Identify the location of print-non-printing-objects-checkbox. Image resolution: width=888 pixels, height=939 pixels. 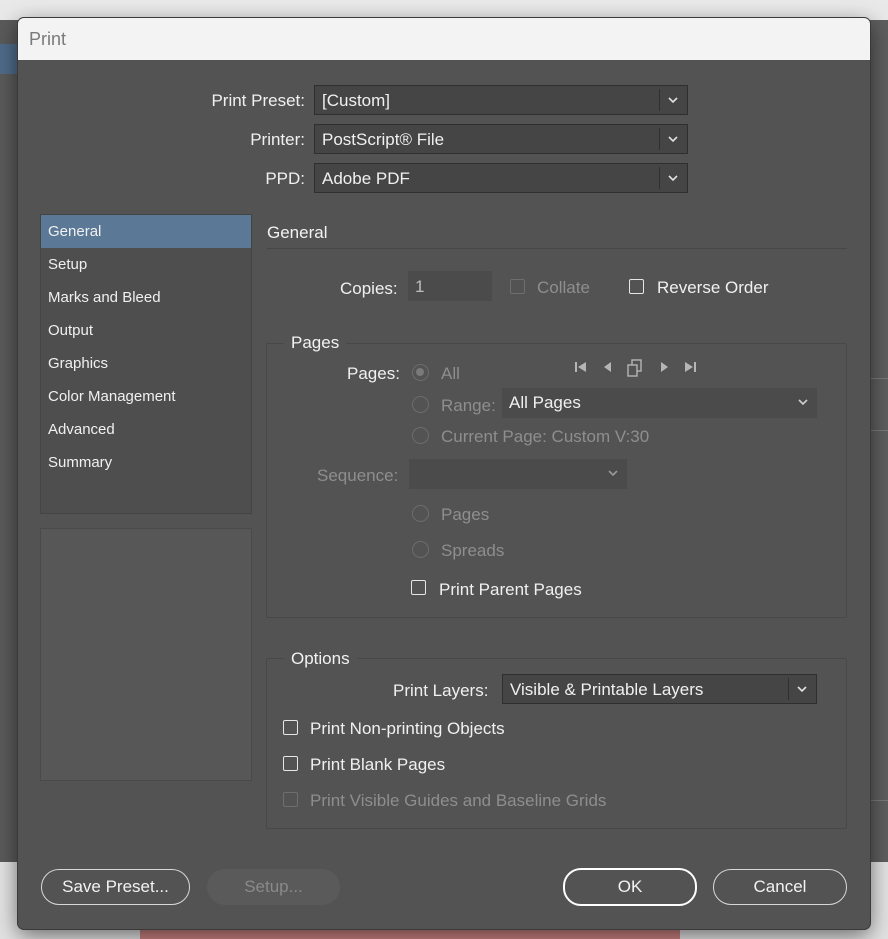
(290, 727).